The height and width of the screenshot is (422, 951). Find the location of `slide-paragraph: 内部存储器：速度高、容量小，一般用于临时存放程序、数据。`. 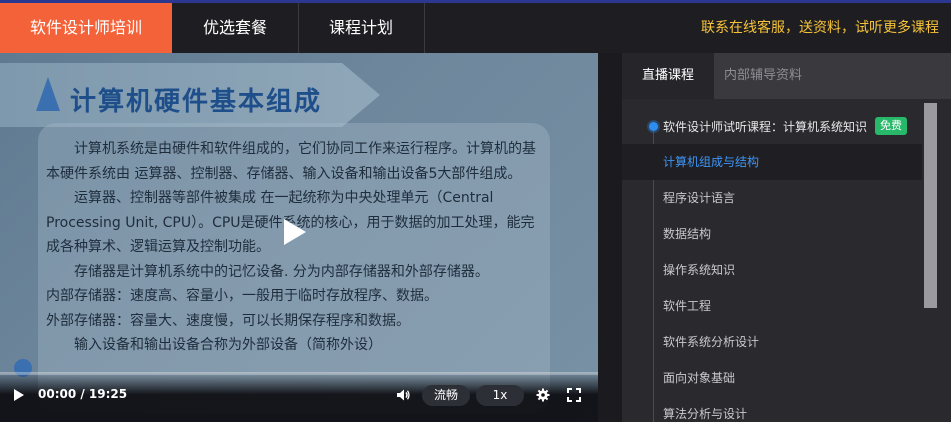

slide-paragraph: 内部存储器：速度高、容量小，一般用于临时存放程序、数据。 is located at coordinates (242, 296).